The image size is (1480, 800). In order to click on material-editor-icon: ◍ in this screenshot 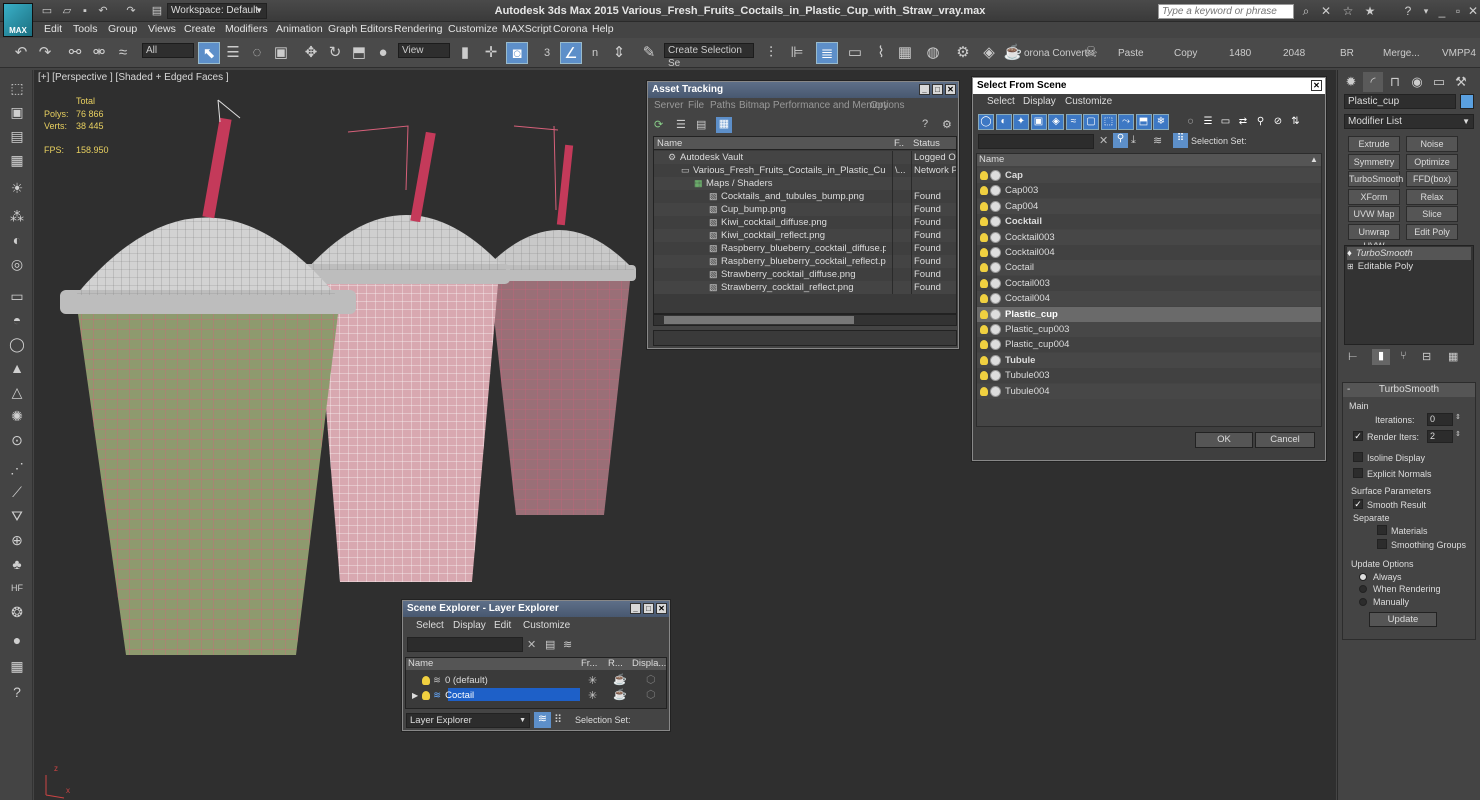, I will do `click(933, 53)`.